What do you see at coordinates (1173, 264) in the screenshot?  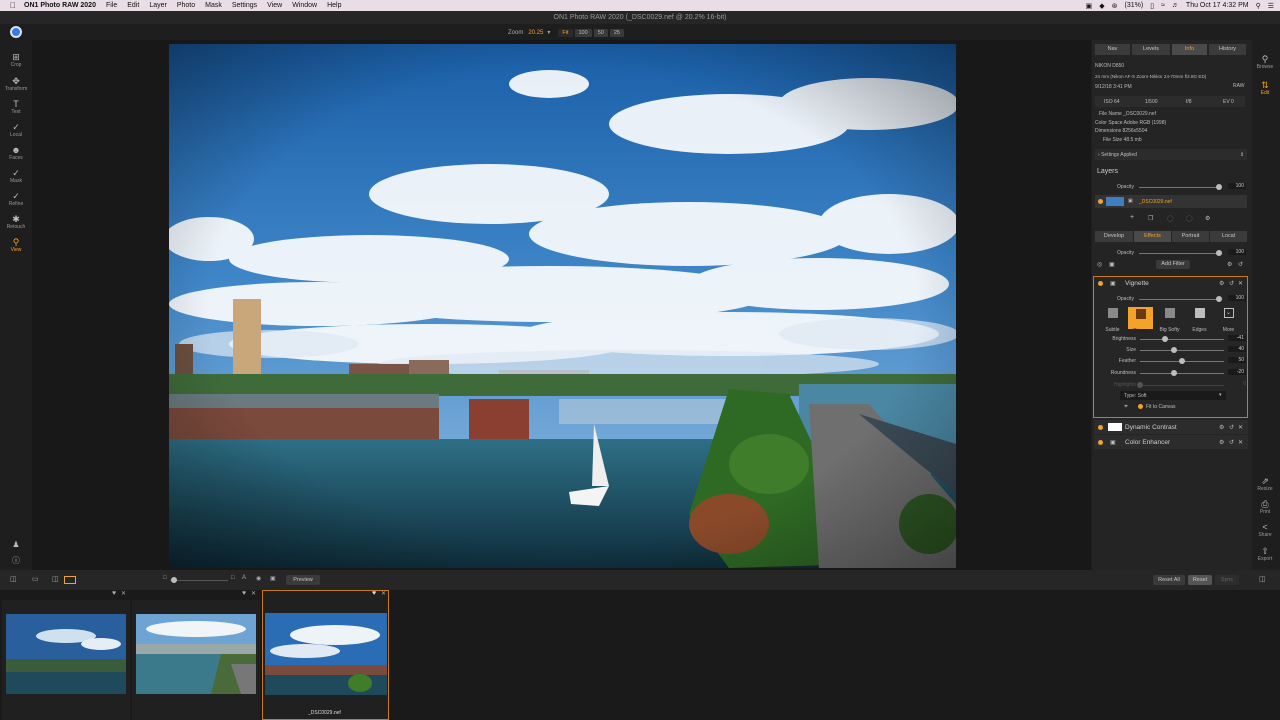 I see `add-filter-button: Add Filter` at bounding box center [1173, 264].